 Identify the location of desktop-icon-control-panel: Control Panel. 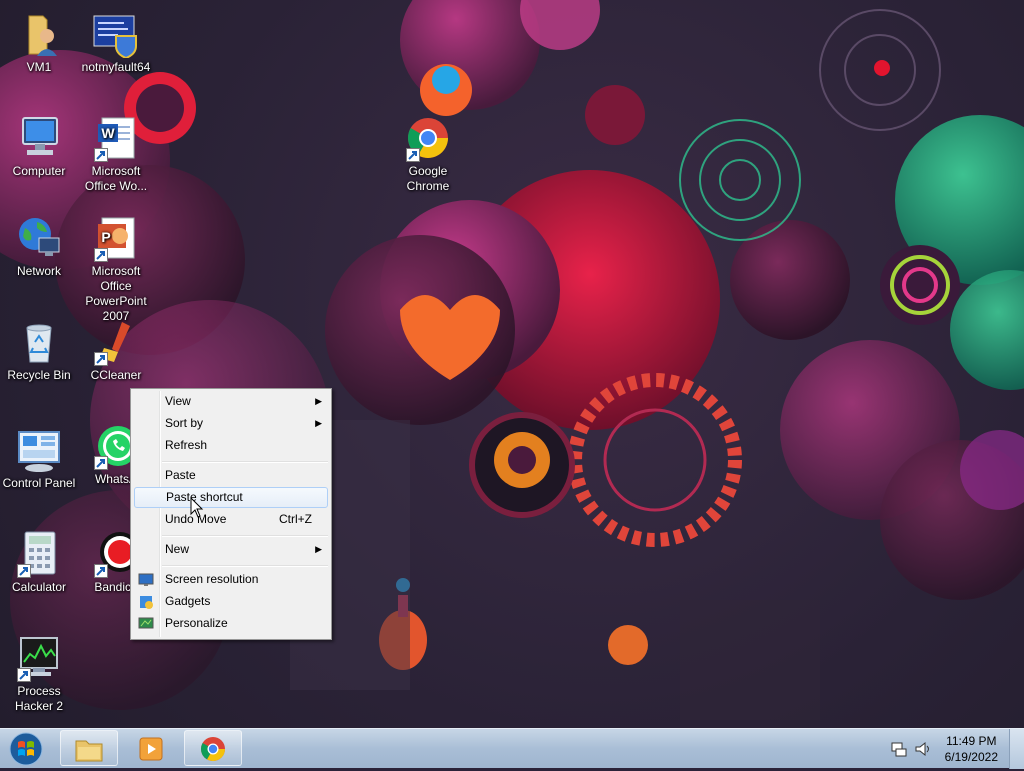
(39, 458).